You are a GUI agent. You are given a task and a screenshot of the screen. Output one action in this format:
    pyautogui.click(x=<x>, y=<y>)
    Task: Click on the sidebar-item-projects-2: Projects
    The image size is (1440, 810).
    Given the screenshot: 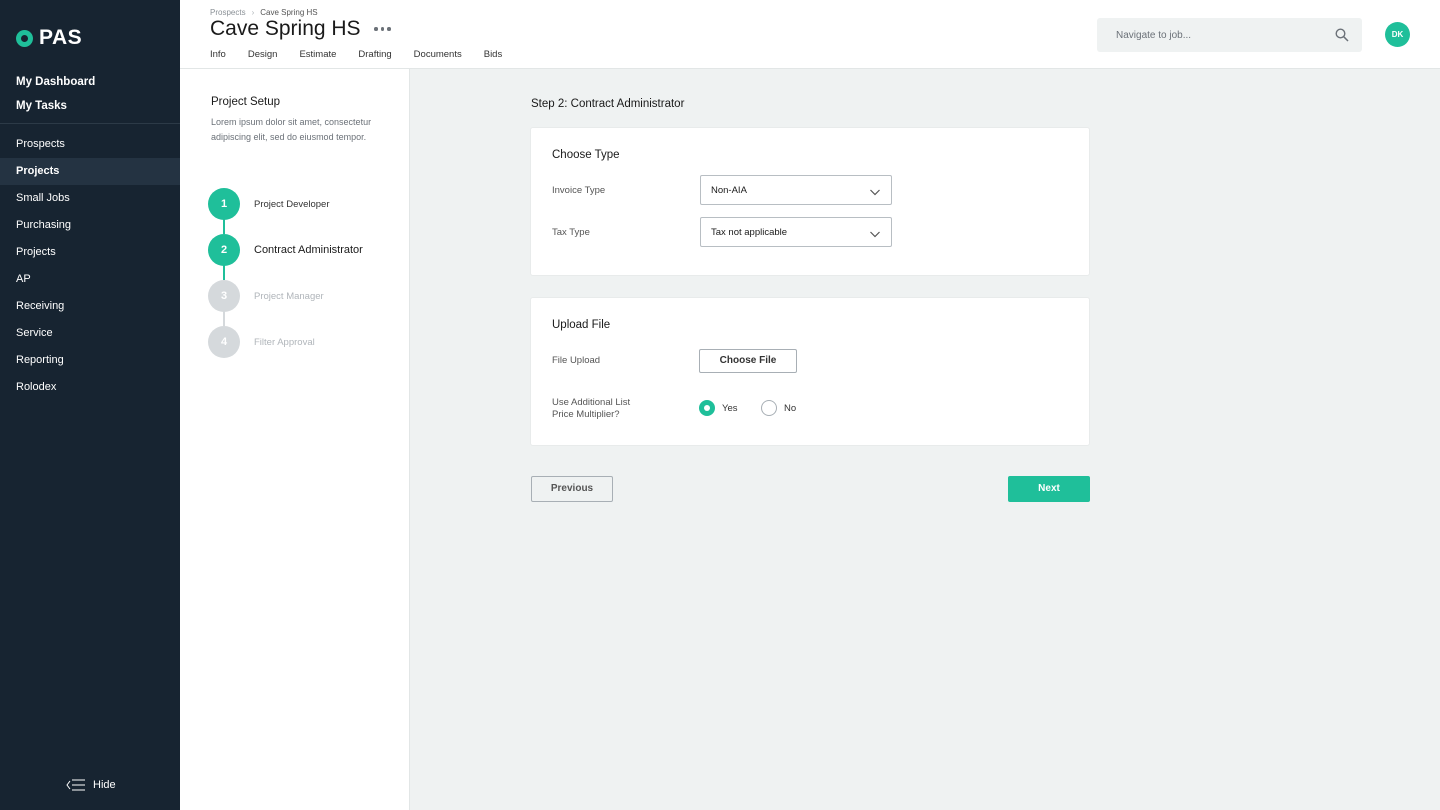 What is the action you would take?
    pyautogui.click(x=90, y=252)
    